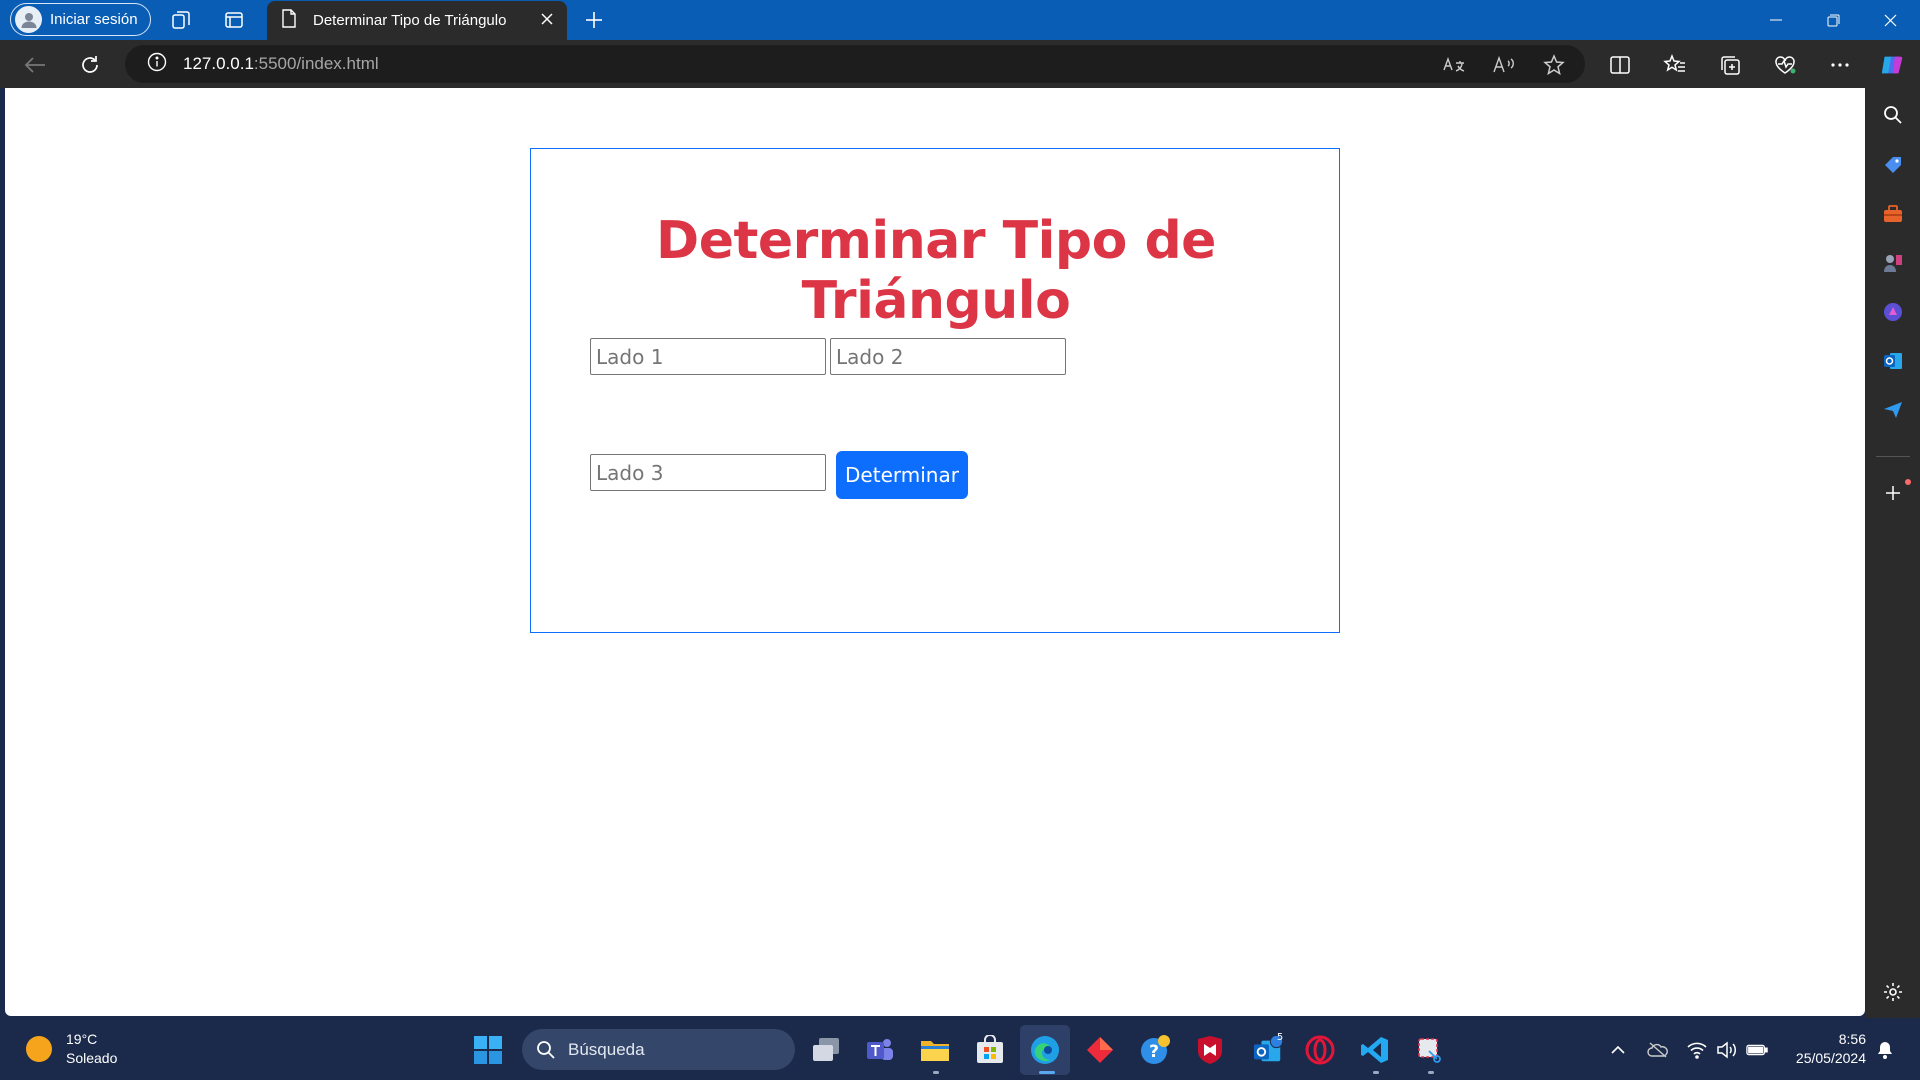 Image resolution: width=1920 pixels, height=1080 pixels. I want to click on games-icon, so click(1893, 263).